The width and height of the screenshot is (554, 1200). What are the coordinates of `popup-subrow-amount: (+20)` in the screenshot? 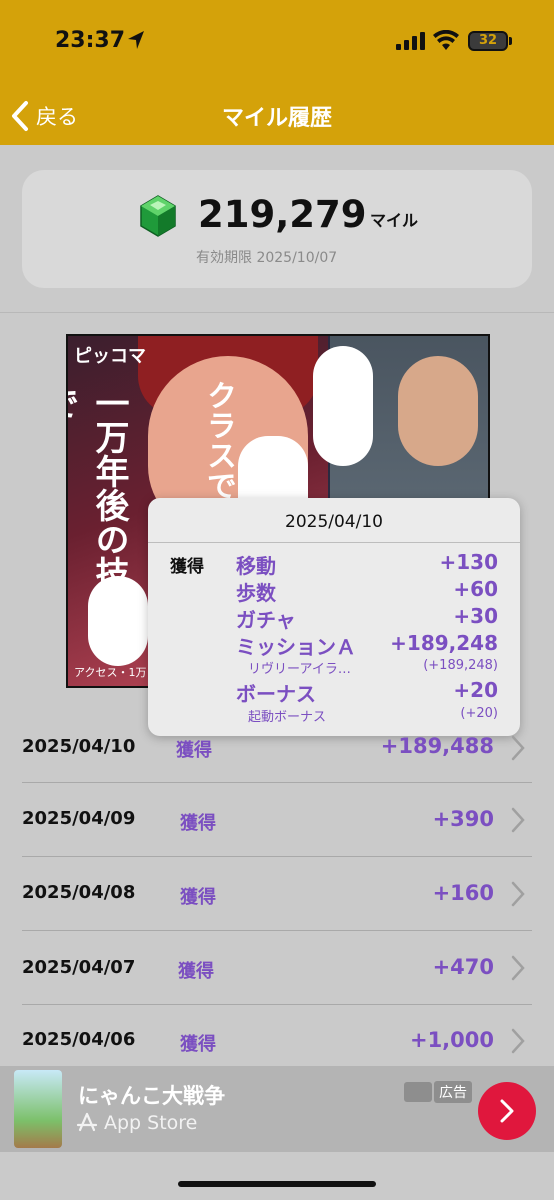 It's located at (479, 713).